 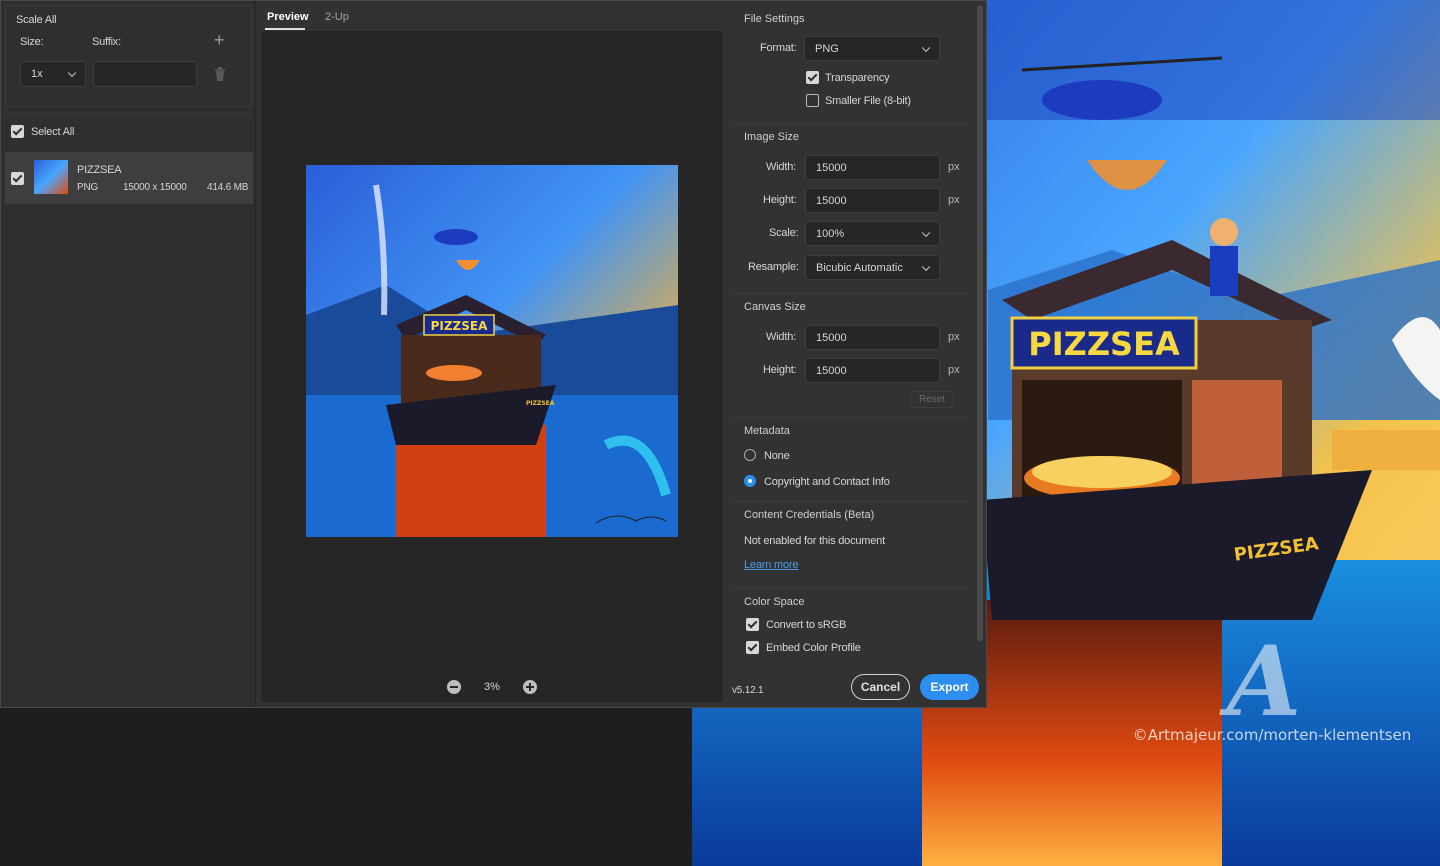 I want to click on scale-select: 1x, so click(x=53, y=74).